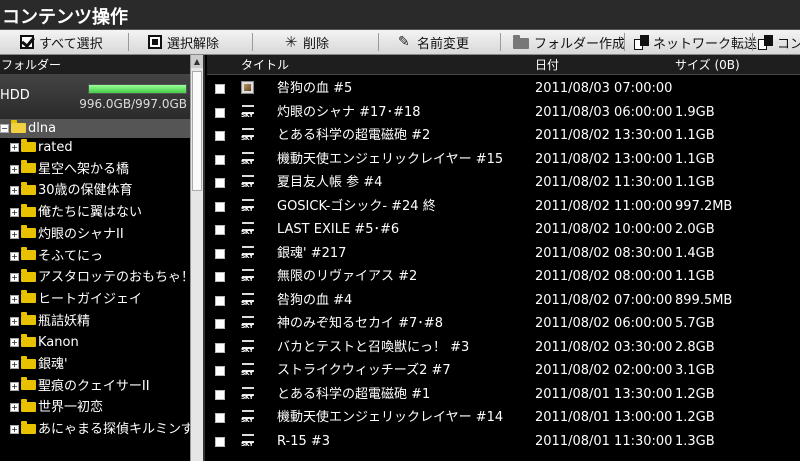  I want to click on pencil-icon: ✎, so click(404, 42).